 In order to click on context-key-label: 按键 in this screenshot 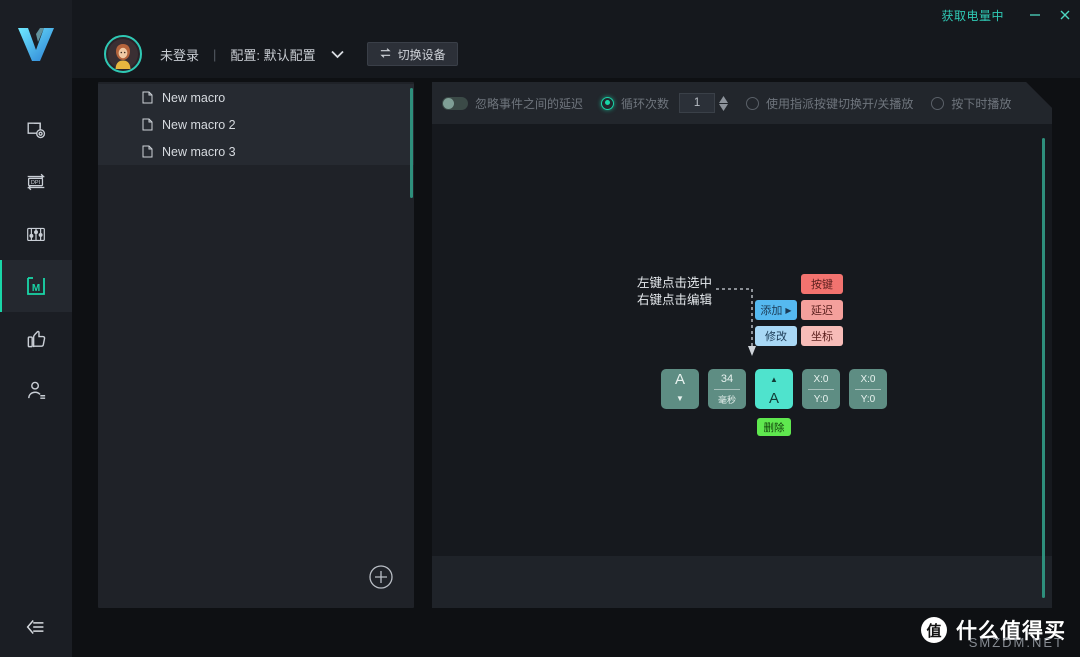, I will do `click(822, 285)`.